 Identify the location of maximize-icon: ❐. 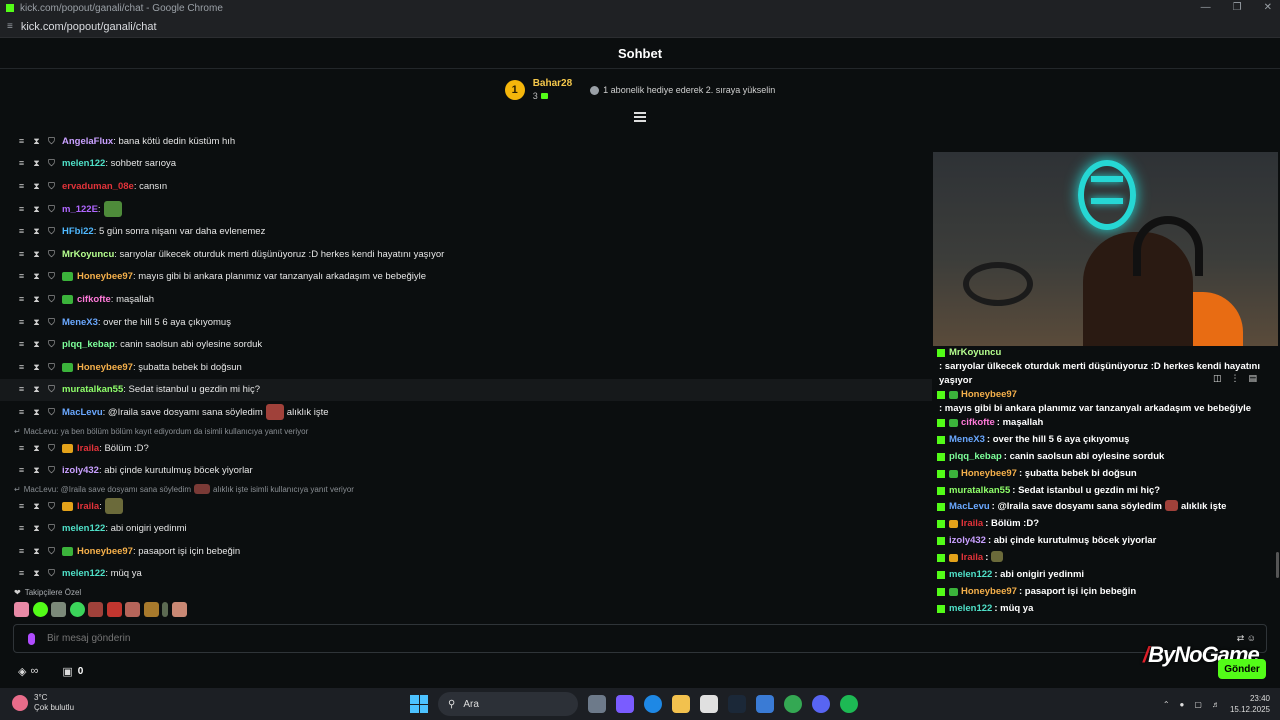
(1237, 7).